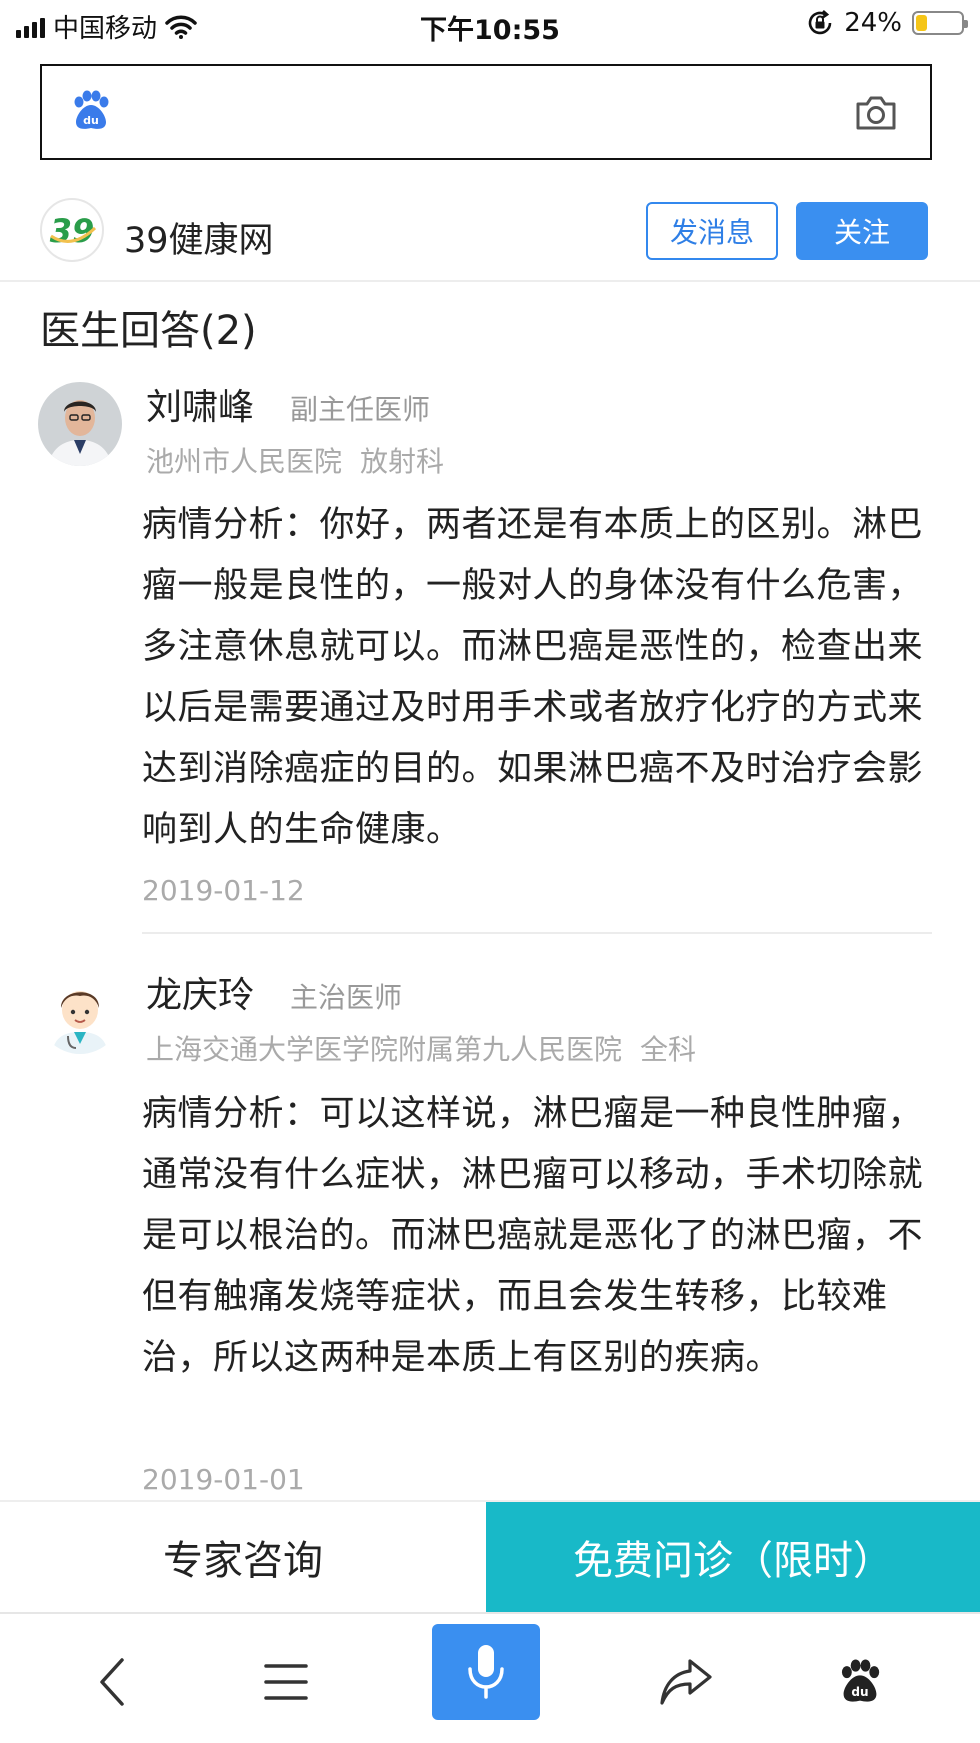 This screenshot has width=980, height=1743. Describe the element at coordinates (402, 461) in the screenshot. I see `department-name: 放射科` at that location.